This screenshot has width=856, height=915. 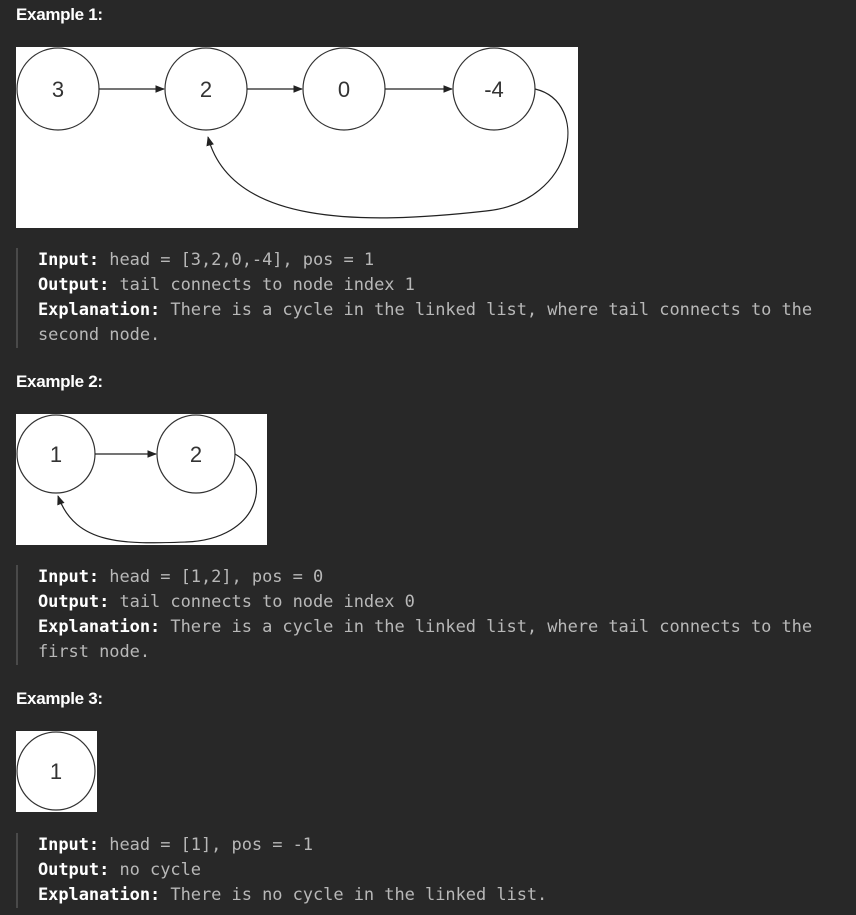 I want to click on output-value: tail connects to node index 0, so click(x=262, y=602).